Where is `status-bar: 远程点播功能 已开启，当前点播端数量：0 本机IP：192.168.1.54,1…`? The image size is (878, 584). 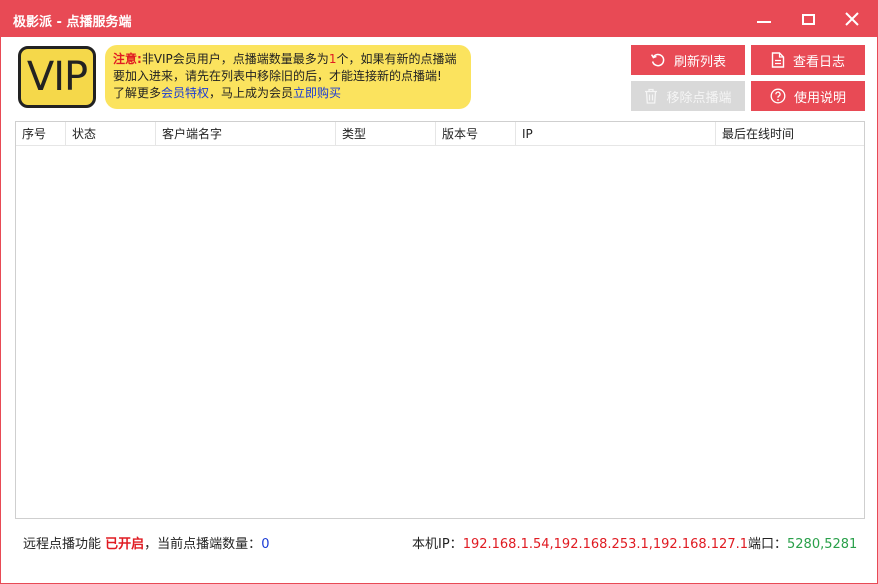 status-bar: 远程点播功能 已开启，当前点播端数量：0 本机IP：192.168.1.54,1… is located at coordinates (440, 545).